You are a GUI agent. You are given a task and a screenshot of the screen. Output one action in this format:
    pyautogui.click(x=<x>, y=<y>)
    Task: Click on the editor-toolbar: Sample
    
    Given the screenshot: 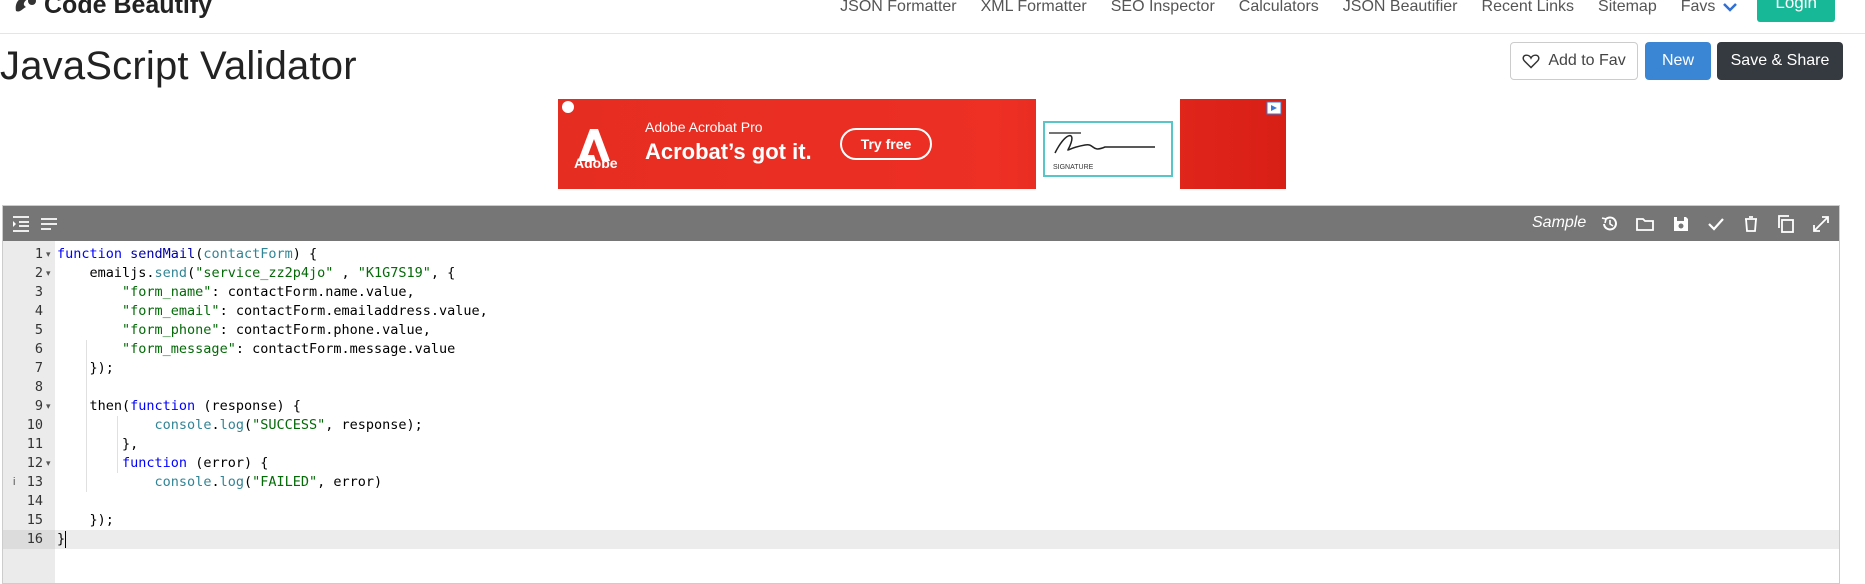 What is the action you would take?
    pyautogui.click(x=921, y=223)
    